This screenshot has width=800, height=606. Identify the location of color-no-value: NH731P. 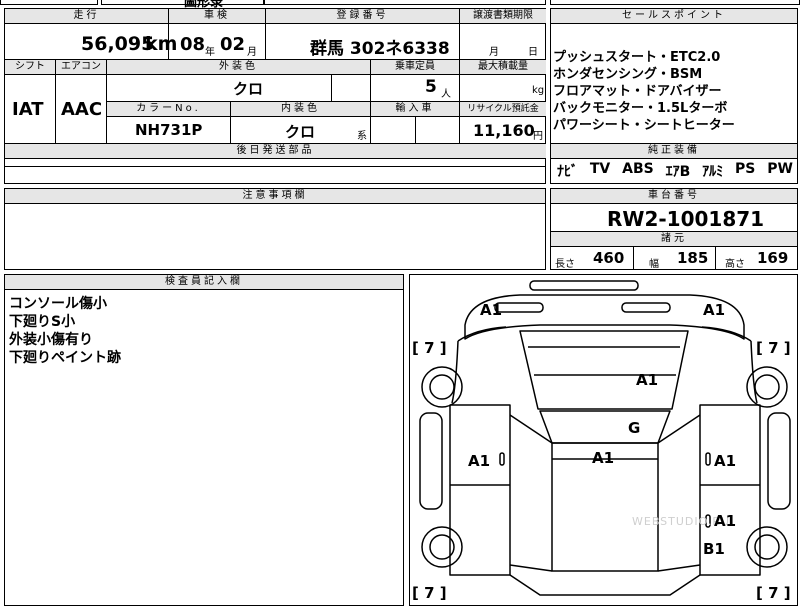
(169, 130).